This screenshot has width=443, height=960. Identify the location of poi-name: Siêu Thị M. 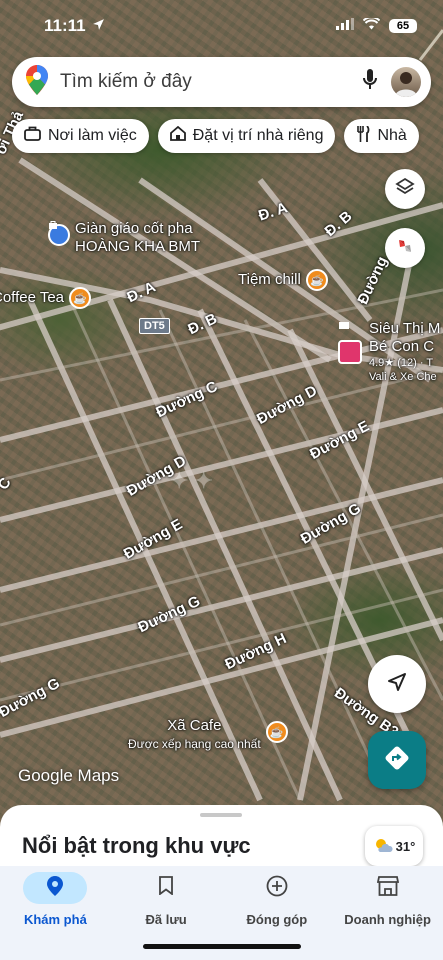
(405, 328).